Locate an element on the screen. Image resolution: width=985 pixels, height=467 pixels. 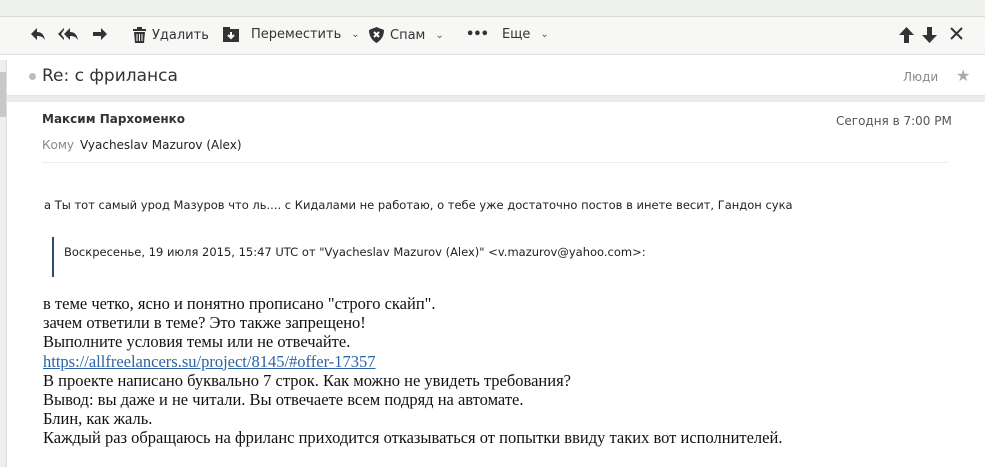
forward-icon is located at coordinates (100, 34).